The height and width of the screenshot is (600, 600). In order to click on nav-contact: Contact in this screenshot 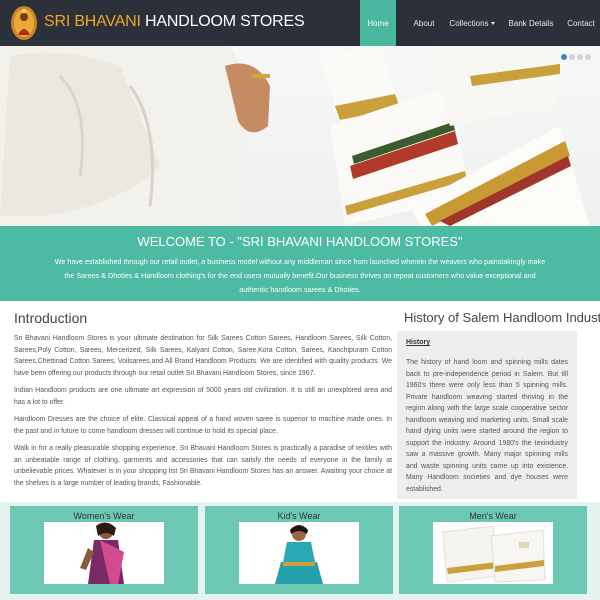, I will do `click(581, 23)`.